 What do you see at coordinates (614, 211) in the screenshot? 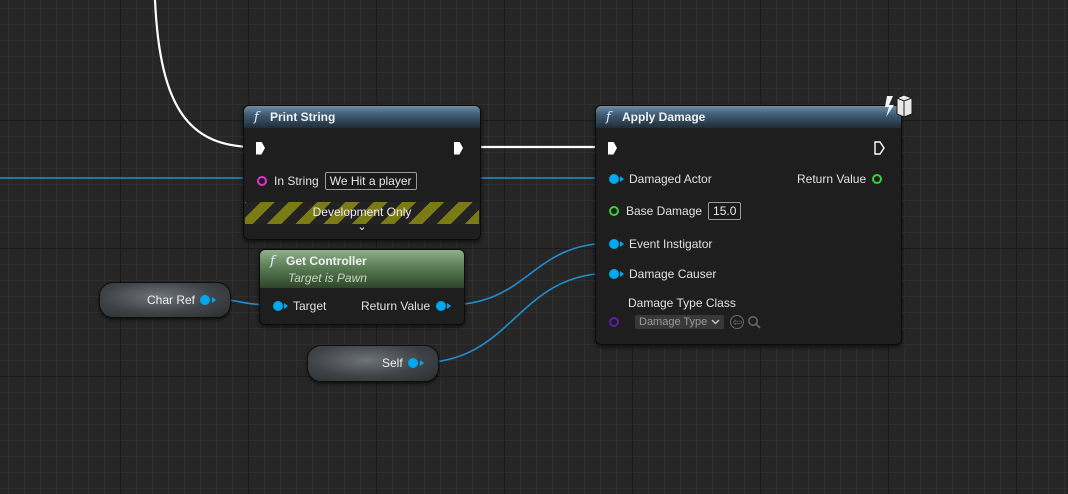
I see `base-damage-pin` at bounding box center [614, 211].